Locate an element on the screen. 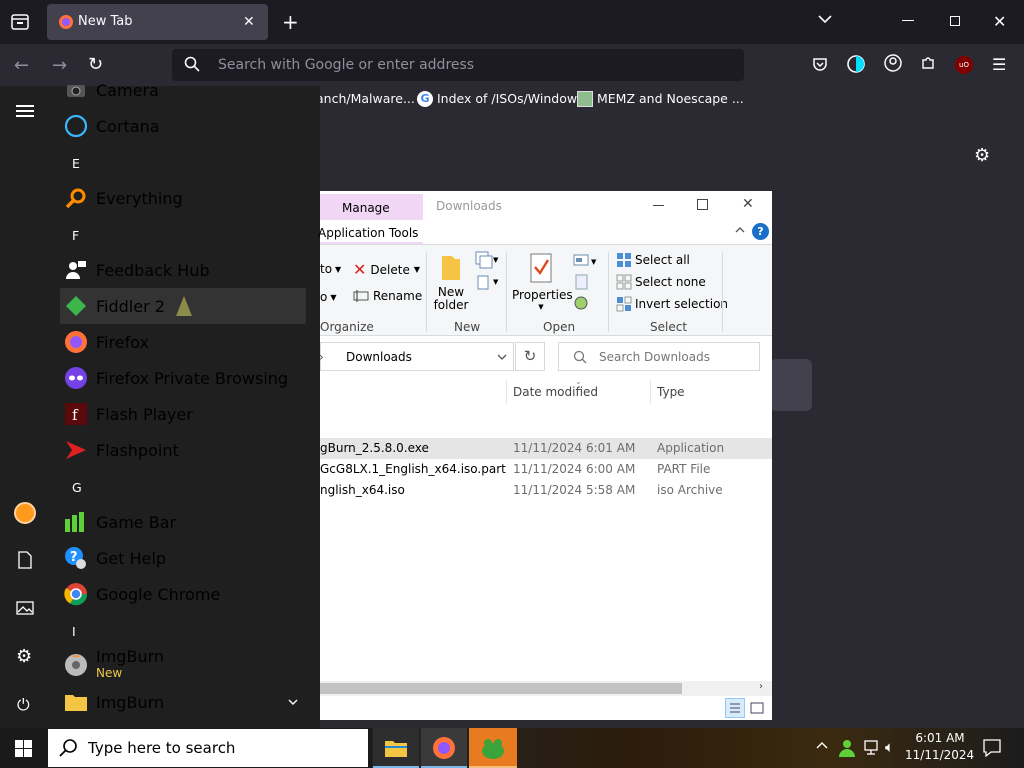 The image size is (1024, 768). network-icon is located at coordinates (871, 748).